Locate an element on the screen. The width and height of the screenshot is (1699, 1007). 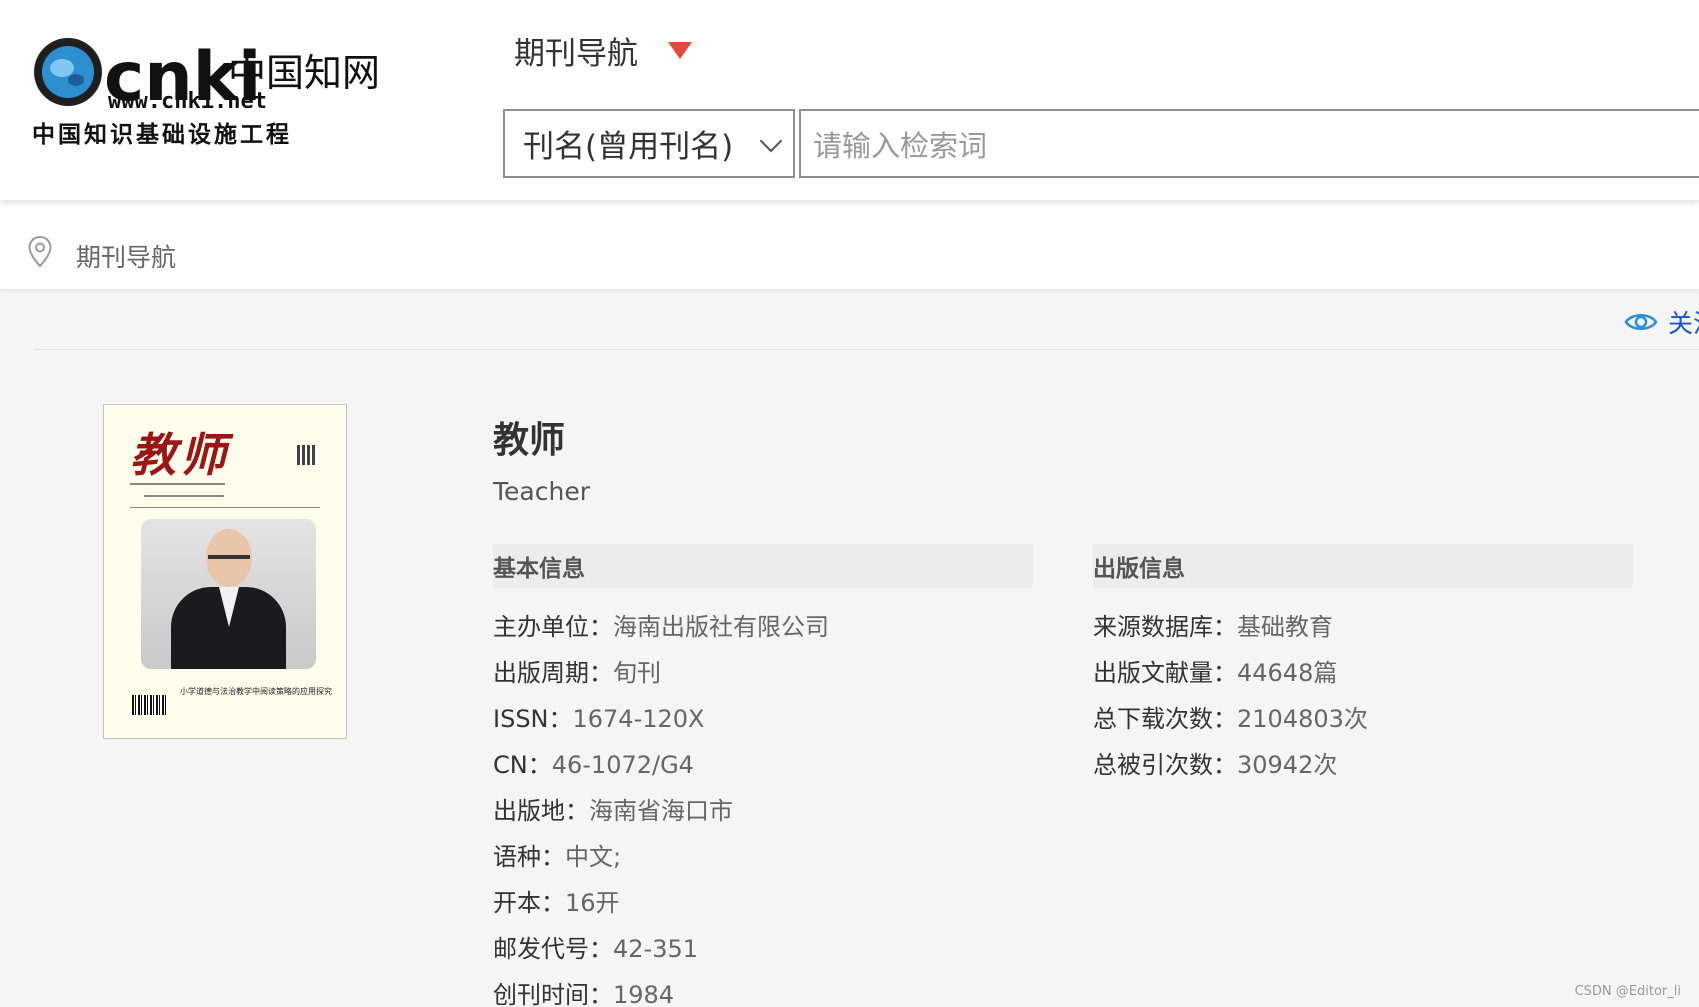
logo-url: www.cnki.net is located at coordinates (187, 101).